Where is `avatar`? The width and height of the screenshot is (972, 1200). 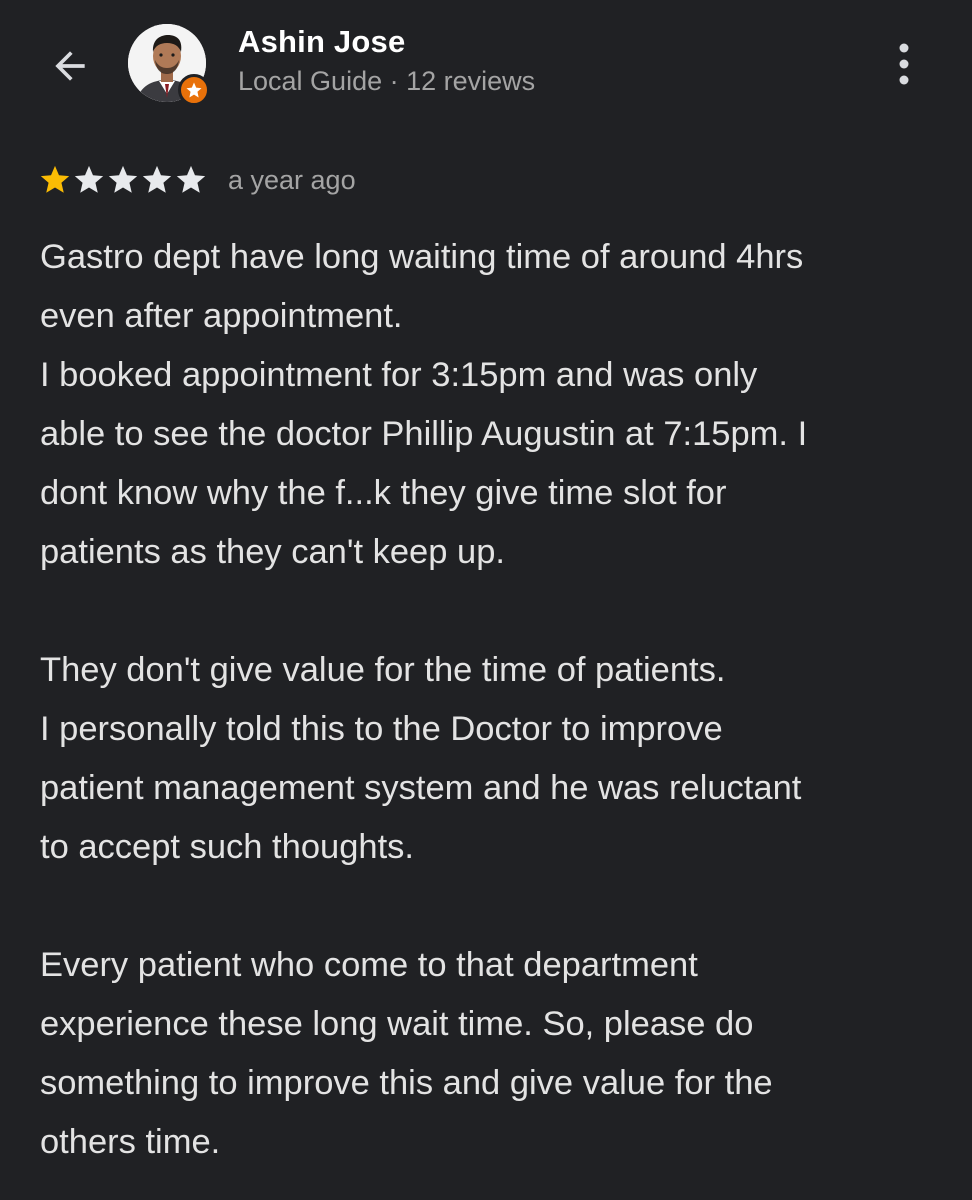 avatar is located at coordinates (169, 65).